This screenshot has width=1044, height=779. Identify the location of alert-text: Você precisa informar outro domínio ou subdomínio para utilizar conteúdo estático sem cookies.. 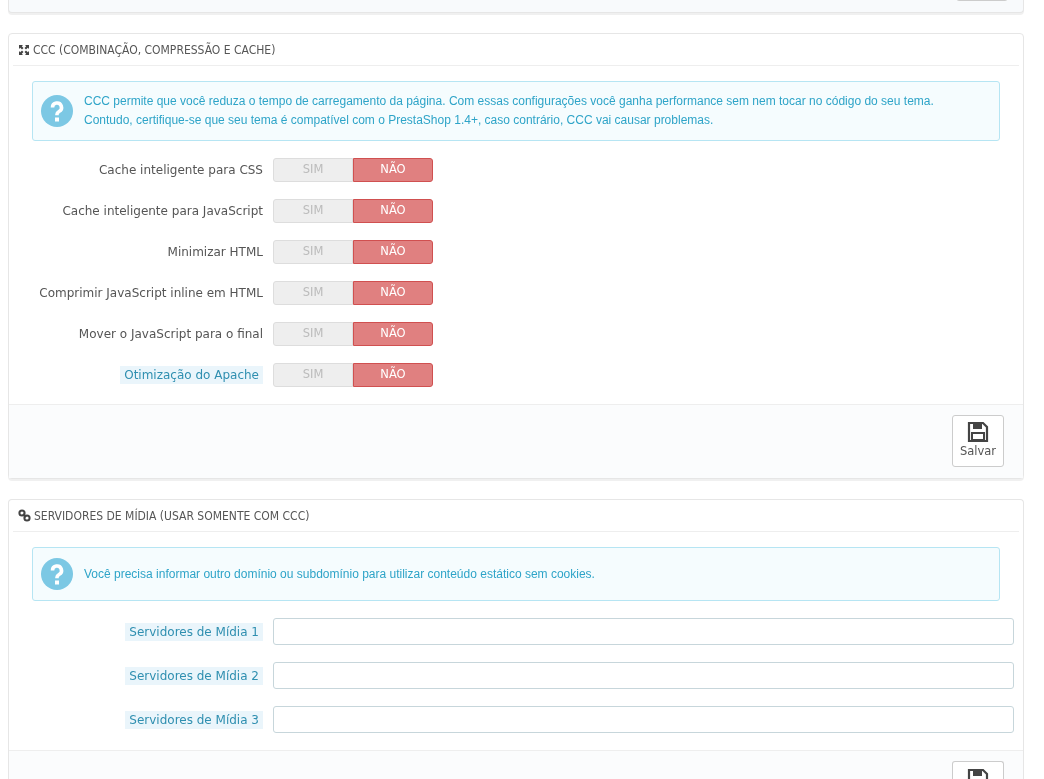
(339, 574).